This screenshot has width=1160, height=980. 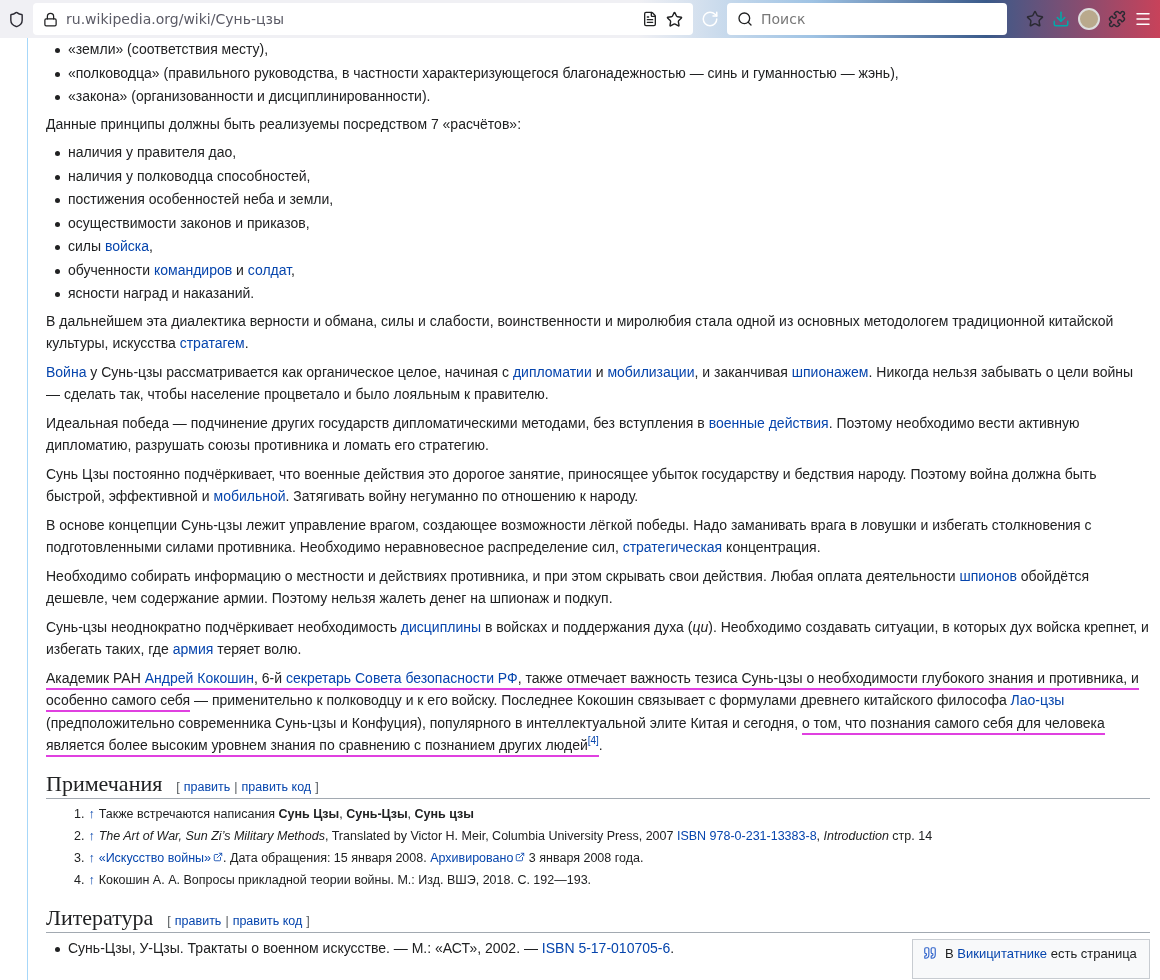 I want to click on download-icon, so click(x=1061, y=19).